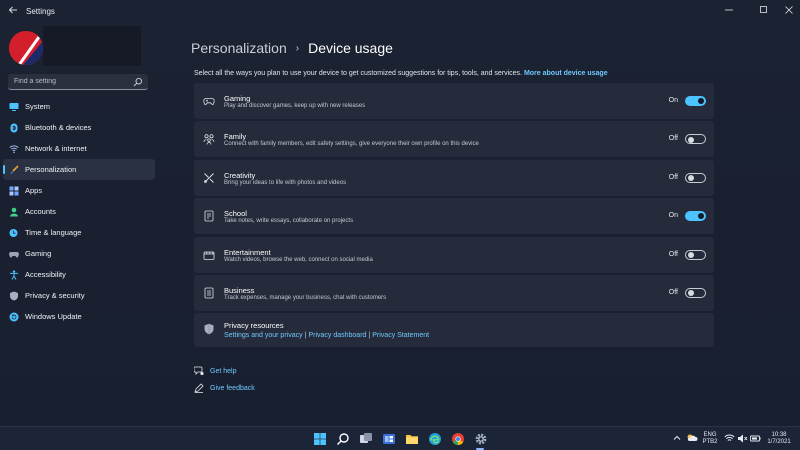 This screenshot has height=450, width=800. Describe the element at coordinates (237, 98) in the screenshot. I see `card-title: Gaming` at that location.